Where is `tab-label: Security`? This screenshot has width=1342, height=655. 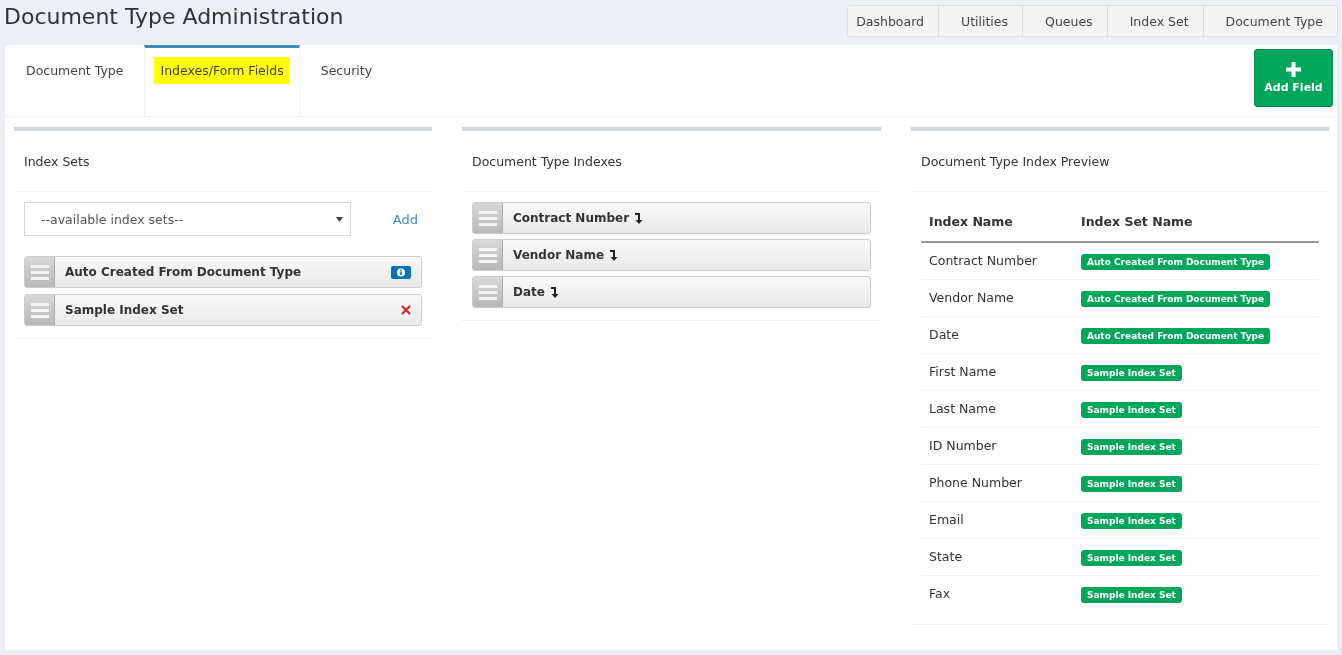 tab-label: Security is located at coordinates (346, 71).